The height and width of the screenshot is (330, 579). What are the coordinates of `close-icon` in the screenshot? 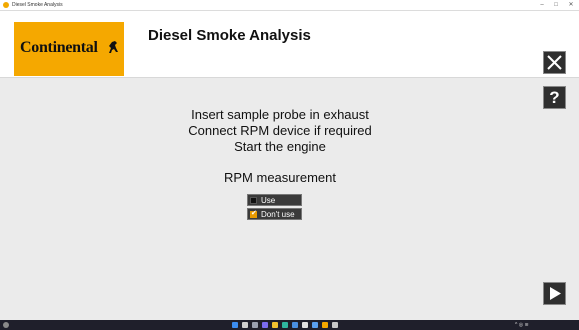 It's located at (554, 62).